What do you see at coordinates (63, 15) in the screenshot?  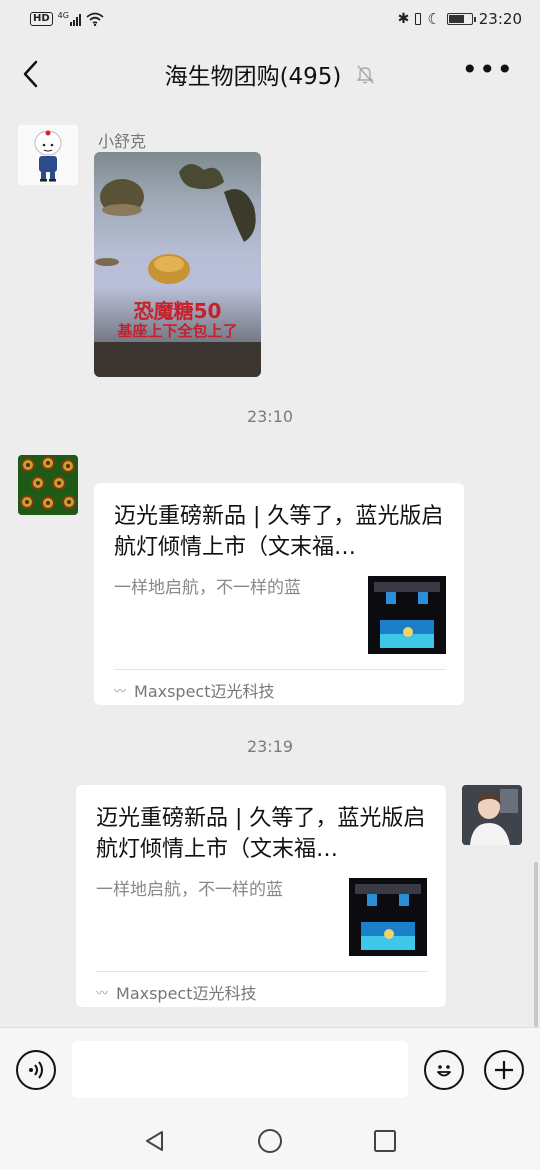 I see `network-type: 4G` at bounding box center [63, 15].